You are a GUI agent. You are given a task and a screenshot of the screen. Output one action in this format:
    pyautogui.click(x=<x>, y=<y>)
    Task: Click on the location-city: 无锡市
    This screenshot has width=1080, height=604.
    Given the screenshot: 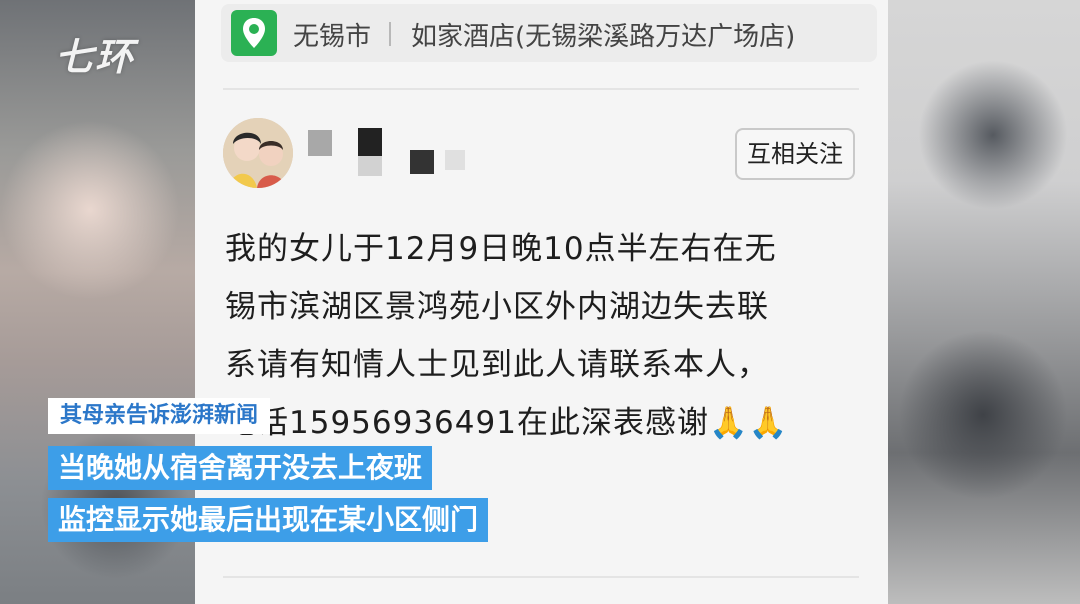 What is the action you would take?
    pyautogui.click(x=332, y=37)
    